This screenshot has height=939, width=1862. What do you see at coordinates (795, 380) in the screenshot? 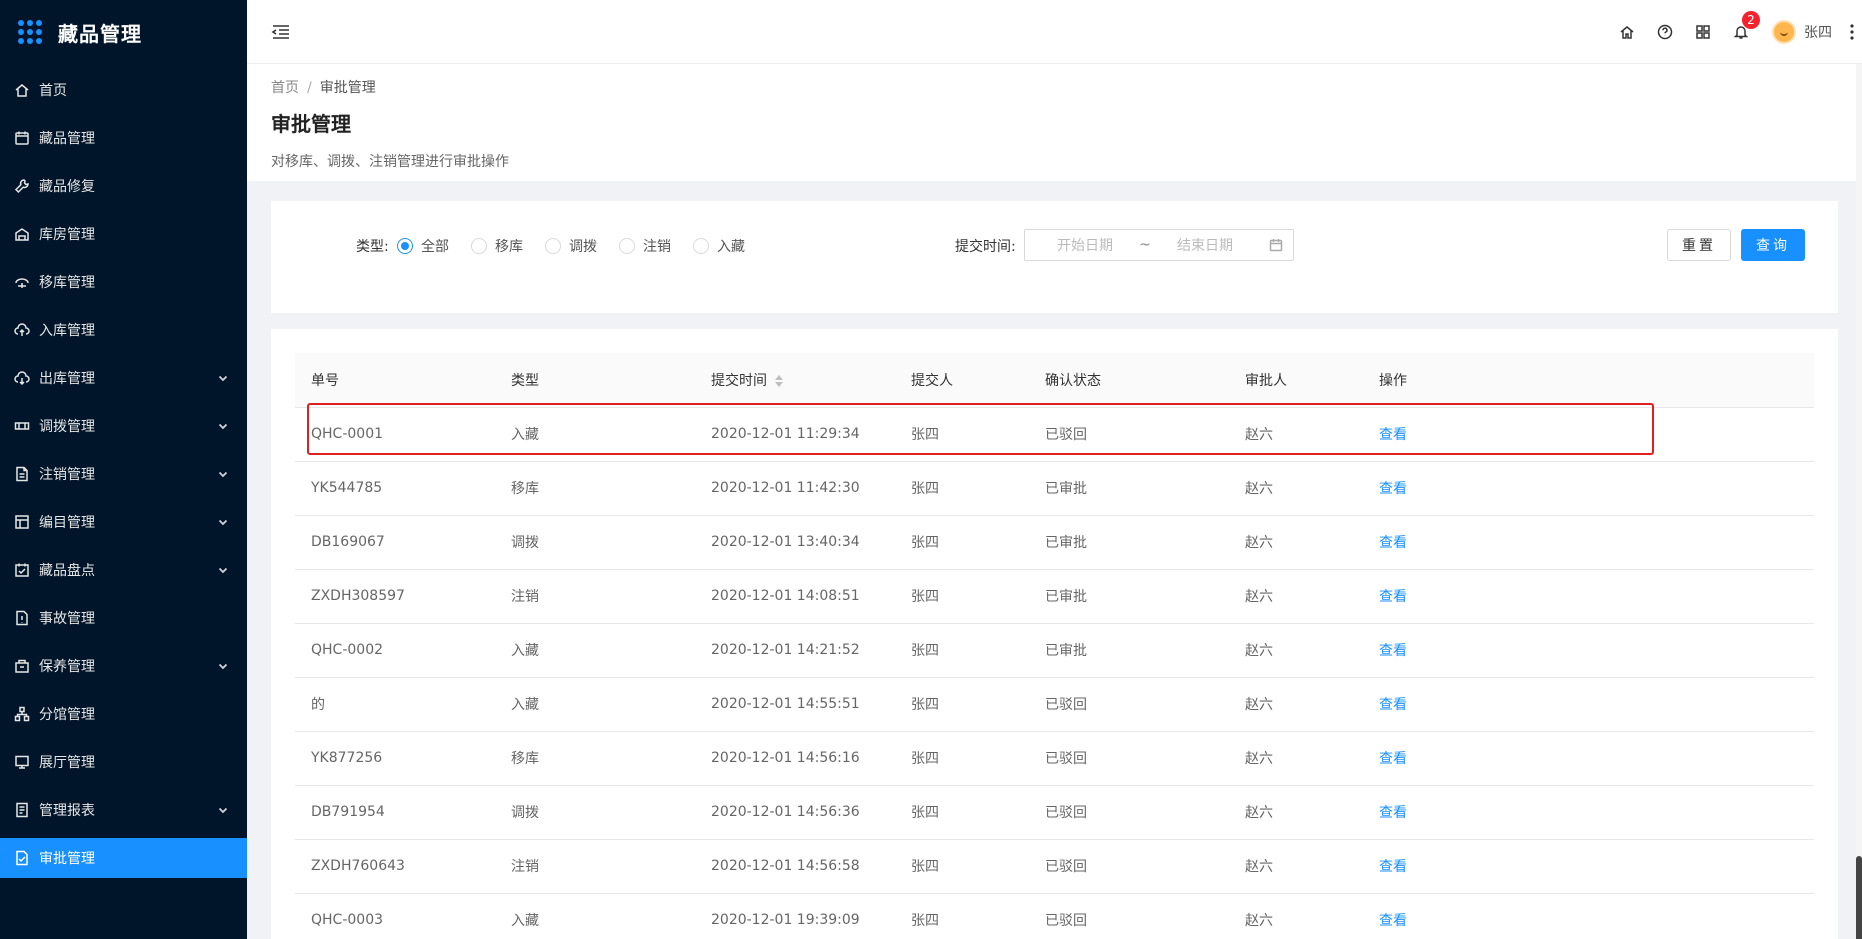
I see `column-header-3: 提交时间` at bounding box center [795, 380].